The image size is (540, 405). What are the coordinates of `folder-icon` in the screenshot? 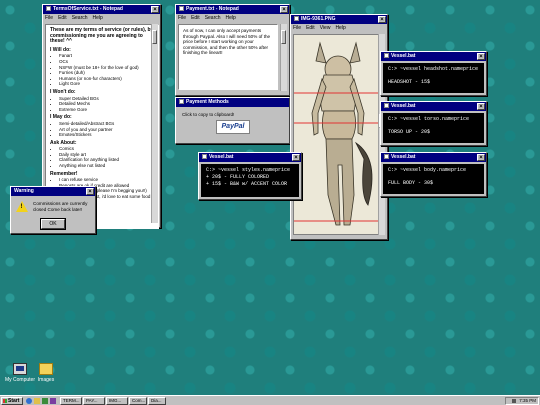 It's located at (46, 369).